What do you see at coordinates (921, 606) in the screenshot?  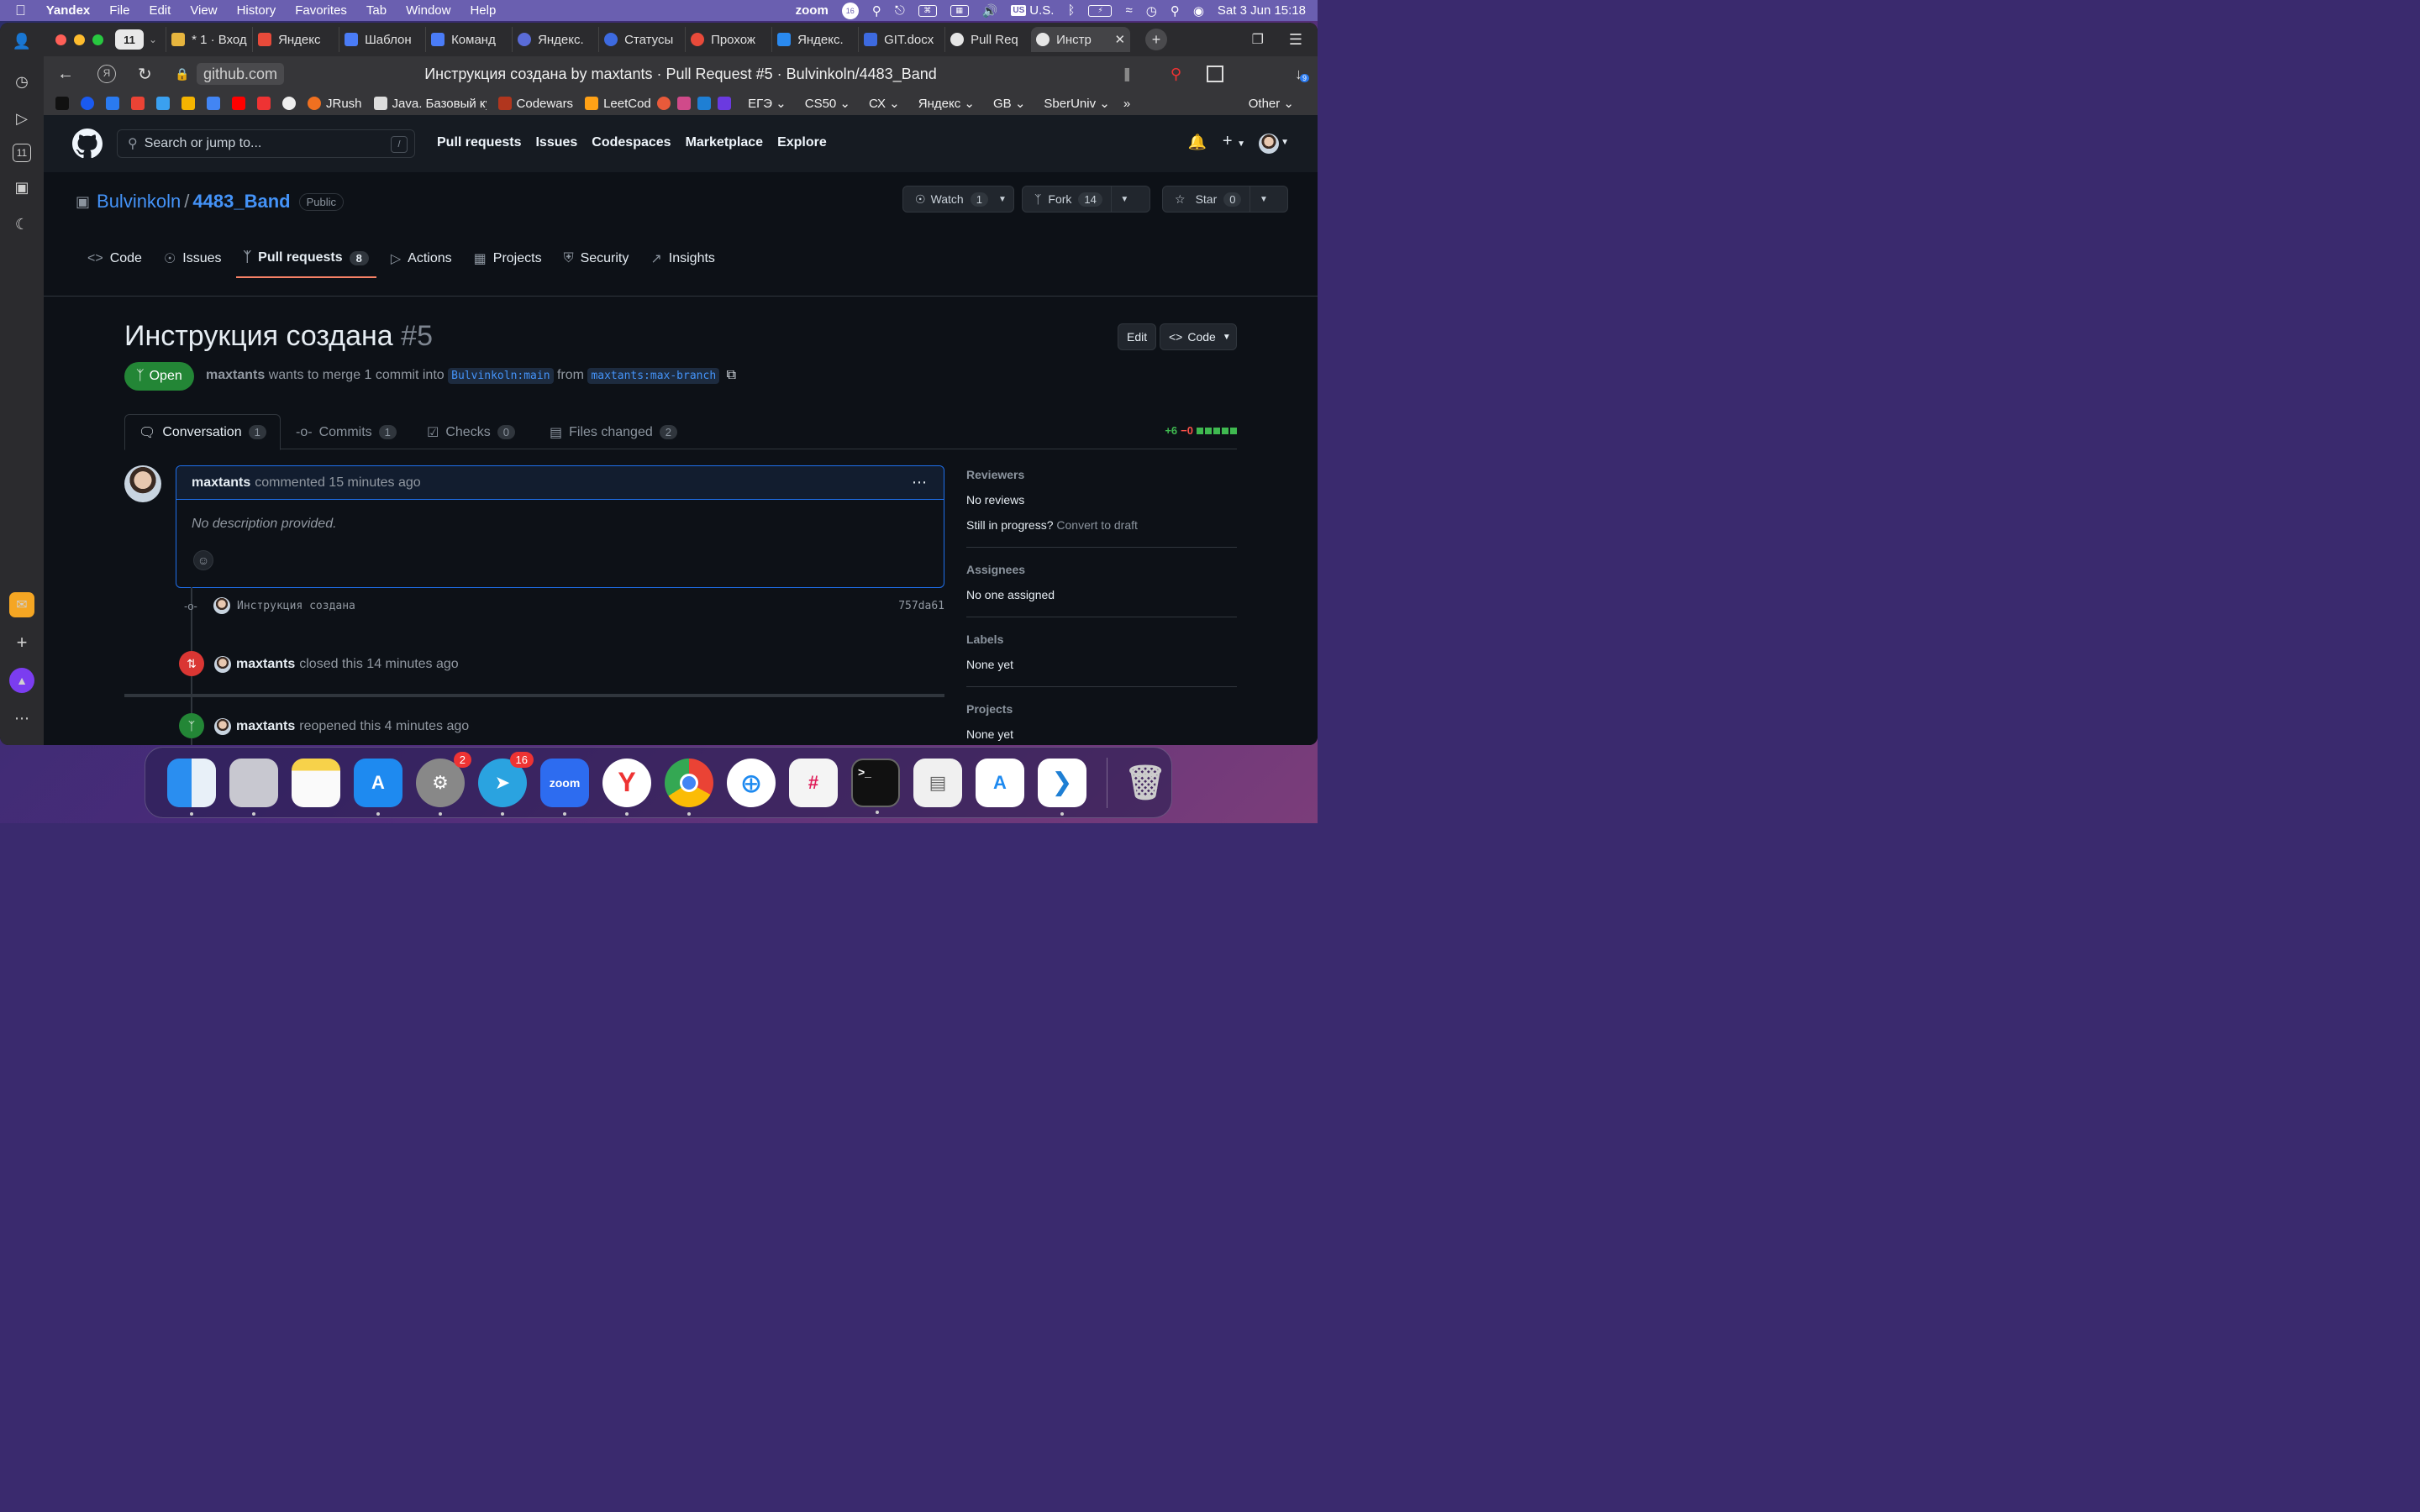 I see `commit-sha-link: 757da61` at bounding box center [921, 606].